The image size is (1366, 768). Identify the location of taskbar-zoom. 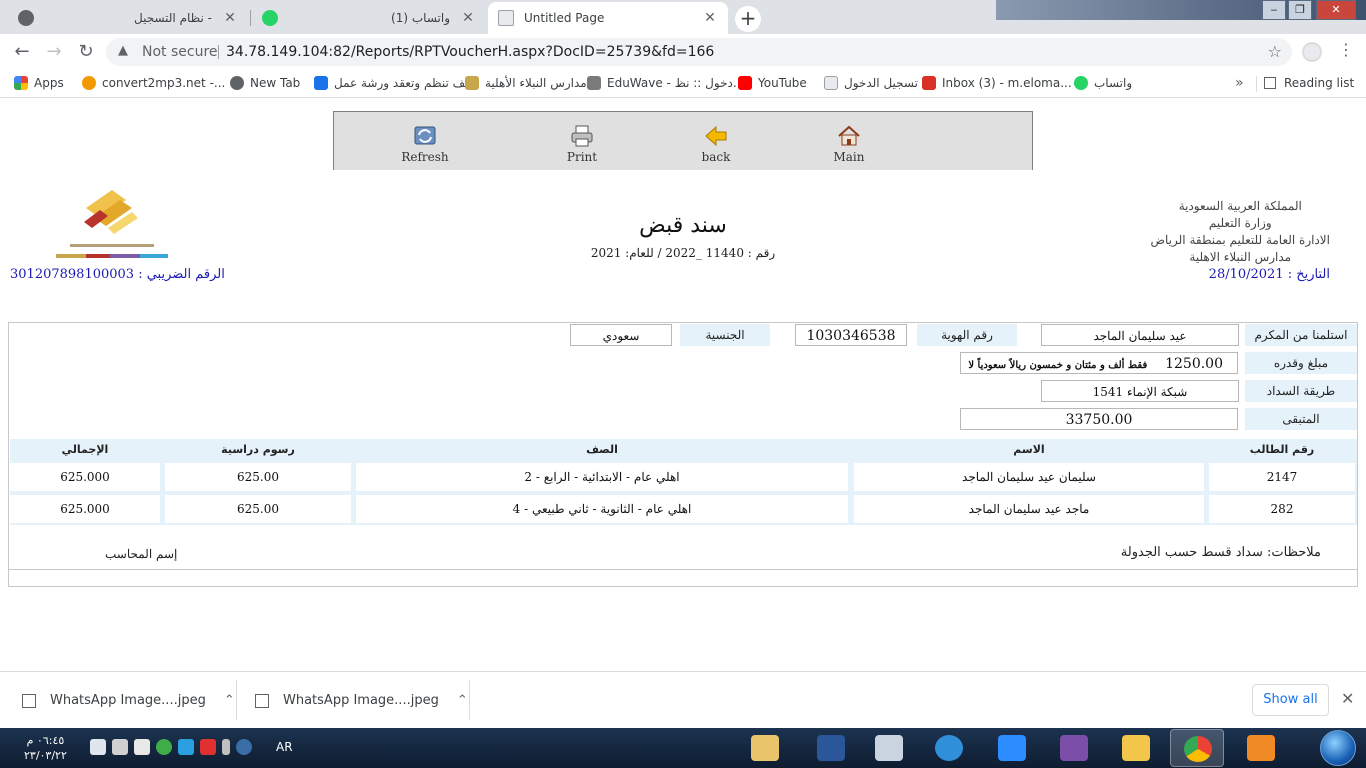
(1012, 748).